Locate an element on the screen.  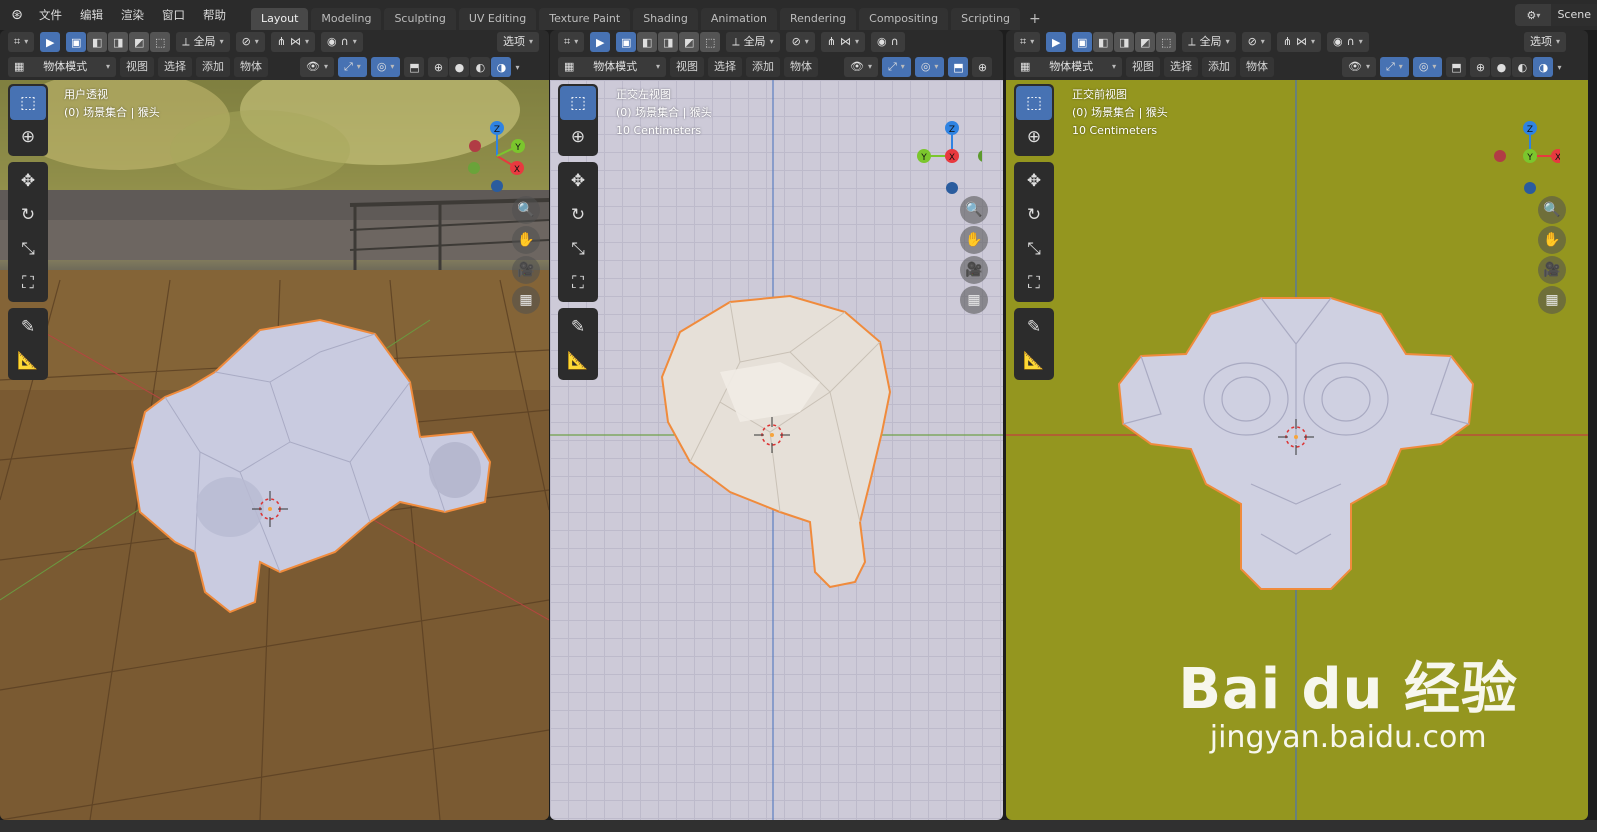
tab-compositing: Compositing is located at coordinates (904, 19).